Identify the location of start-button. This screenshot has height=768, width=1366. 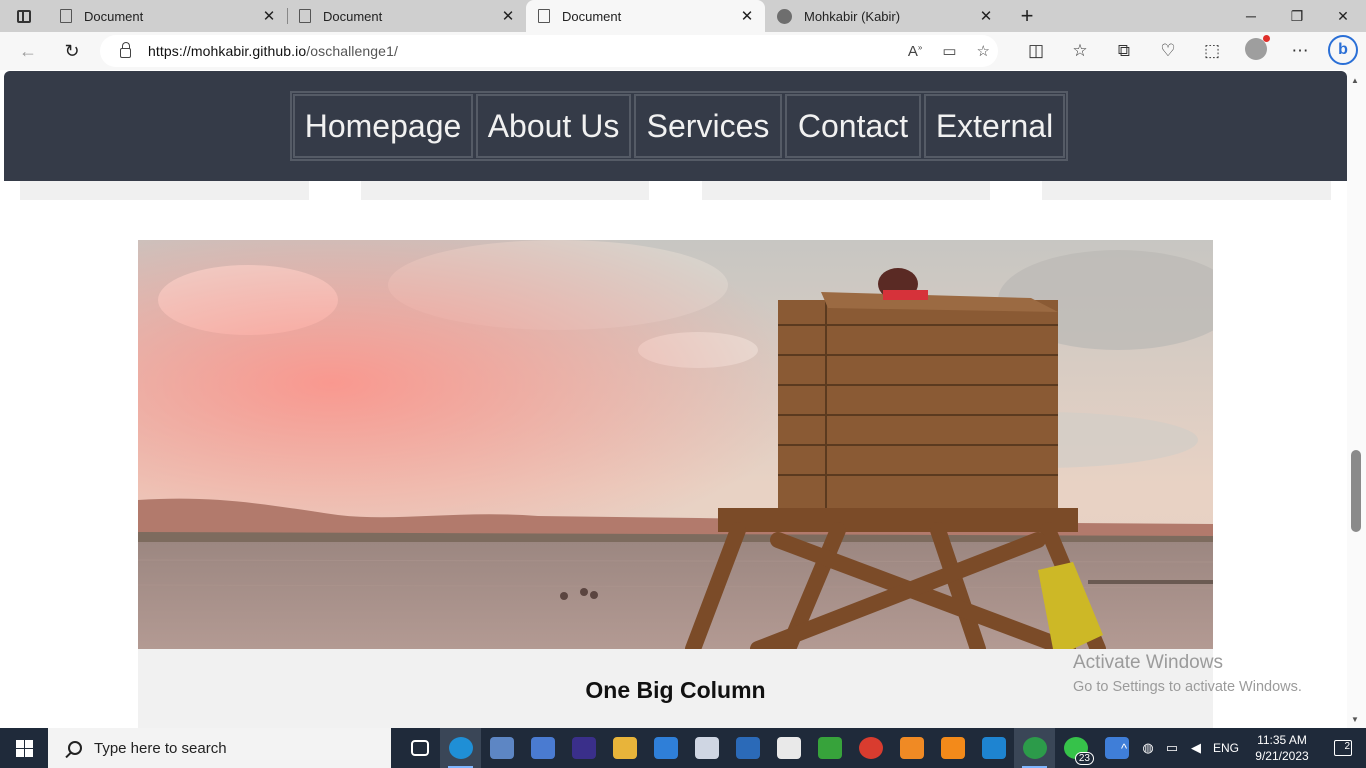
(24, 748).